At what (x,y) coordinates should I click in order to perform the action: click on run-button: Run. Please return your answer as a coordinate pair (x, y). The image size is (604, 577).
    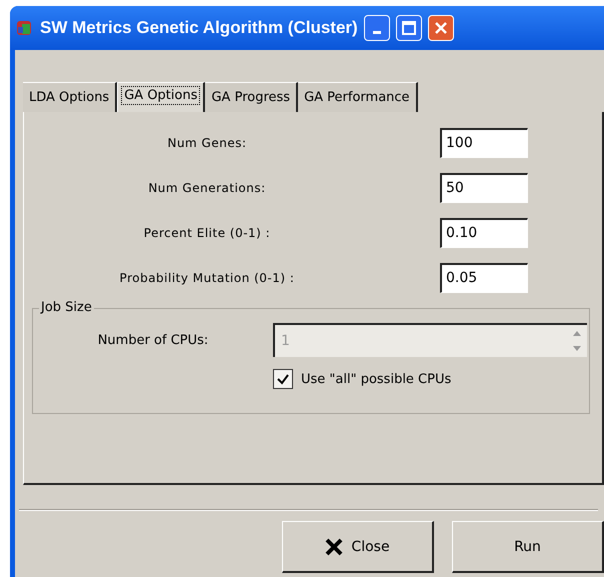
    Looking at the image, I should click on (528, 547).